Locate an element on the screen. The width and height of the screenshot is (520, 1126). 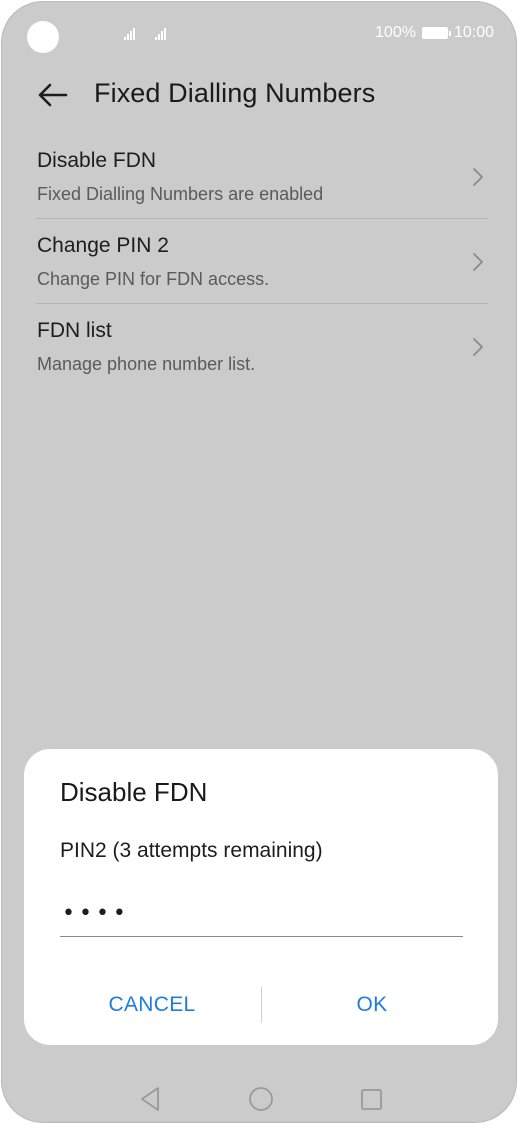
nav-home-button is located at coordinates (261, 1099).